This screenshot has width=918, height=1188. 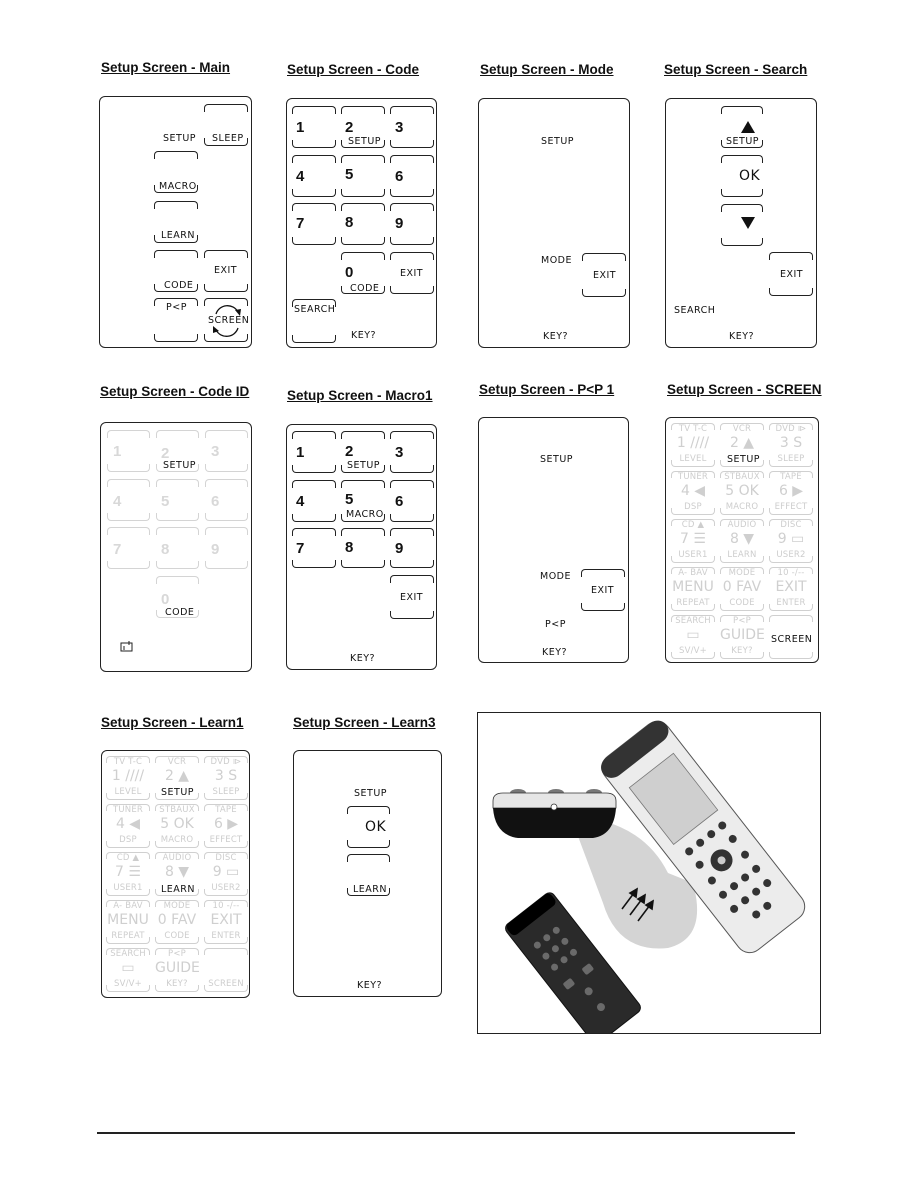 I want to click on digit-1: 1, so click(x=300, y=452).